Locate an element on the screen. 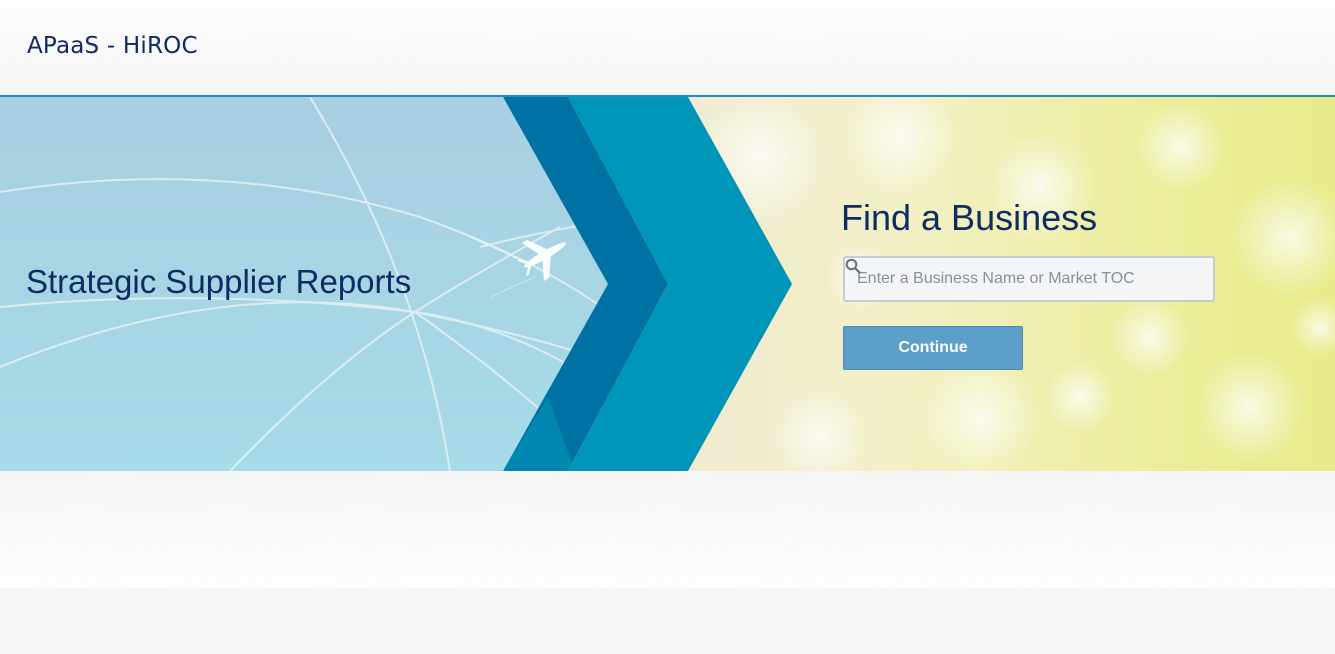  continue-button: Continue is located at coordinates (933, 348).